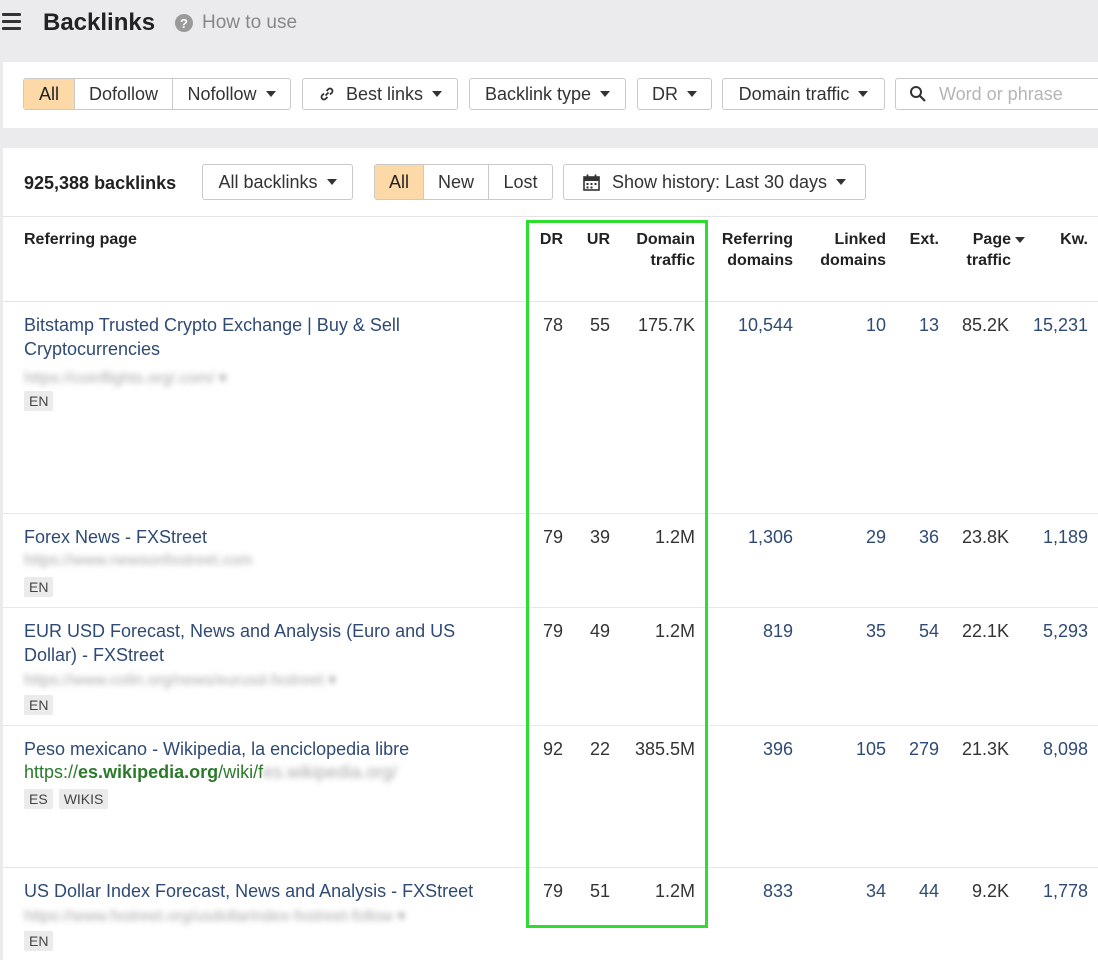 This screenshot has width=1098, height=960. Describe the element at coordinates (552, 749) in the screenshot. I see `dr-value: 92` at that location.